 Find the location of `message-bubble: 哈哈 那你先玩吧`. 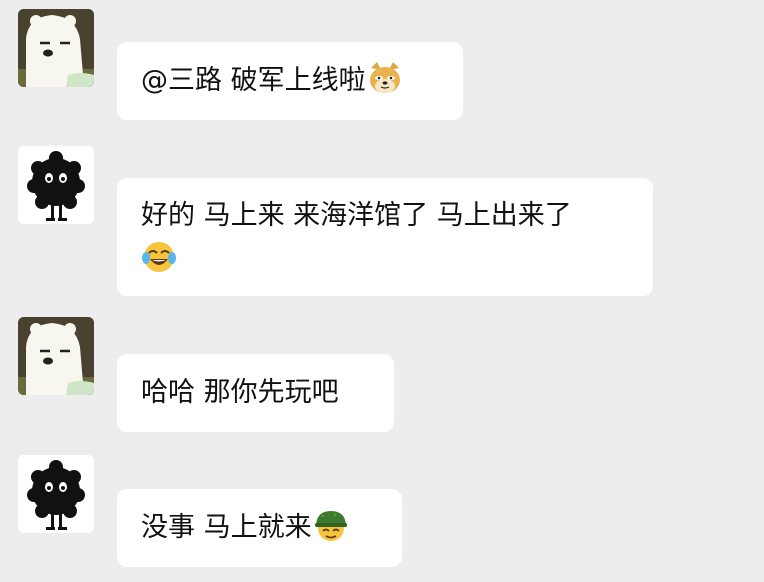

message-bubble: 哈哈 那你先玩吧 is located at coordinates (255, 393).